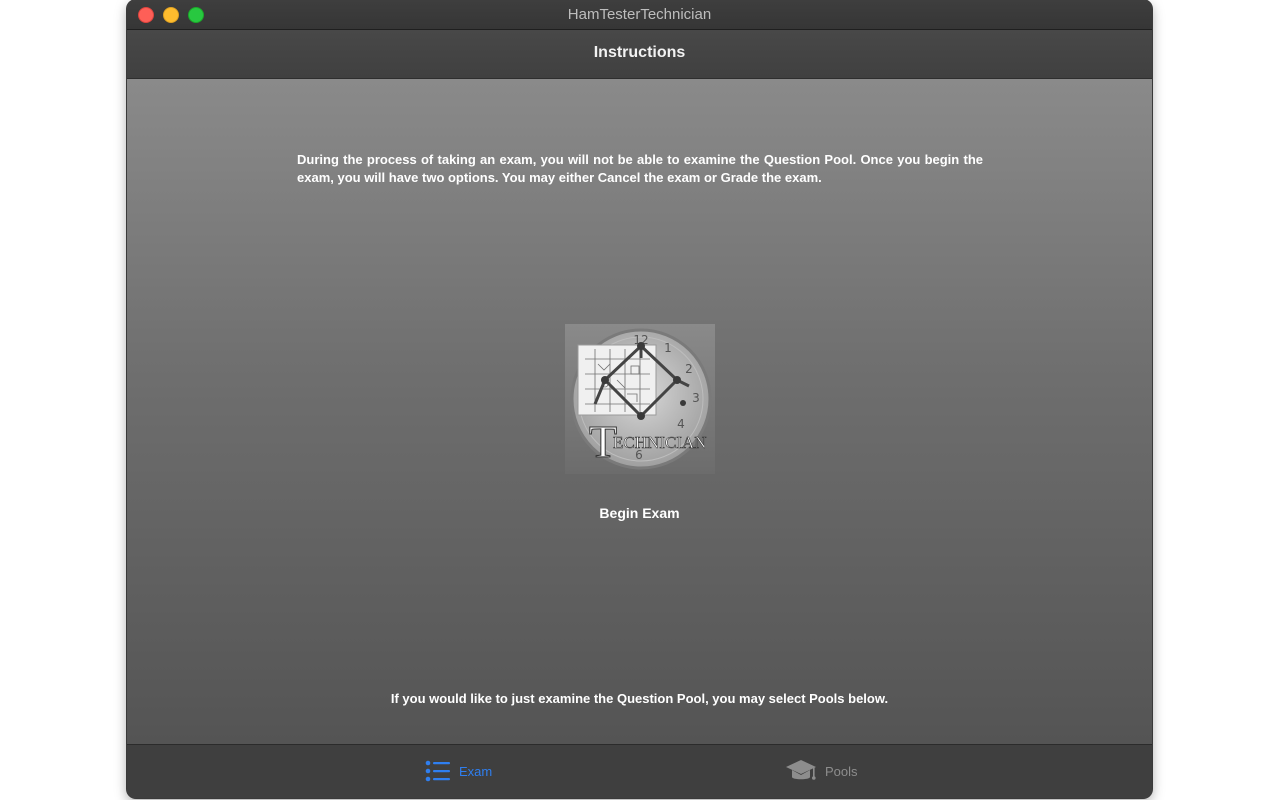  I want to click on svg-text: 2, so click(689, 369).